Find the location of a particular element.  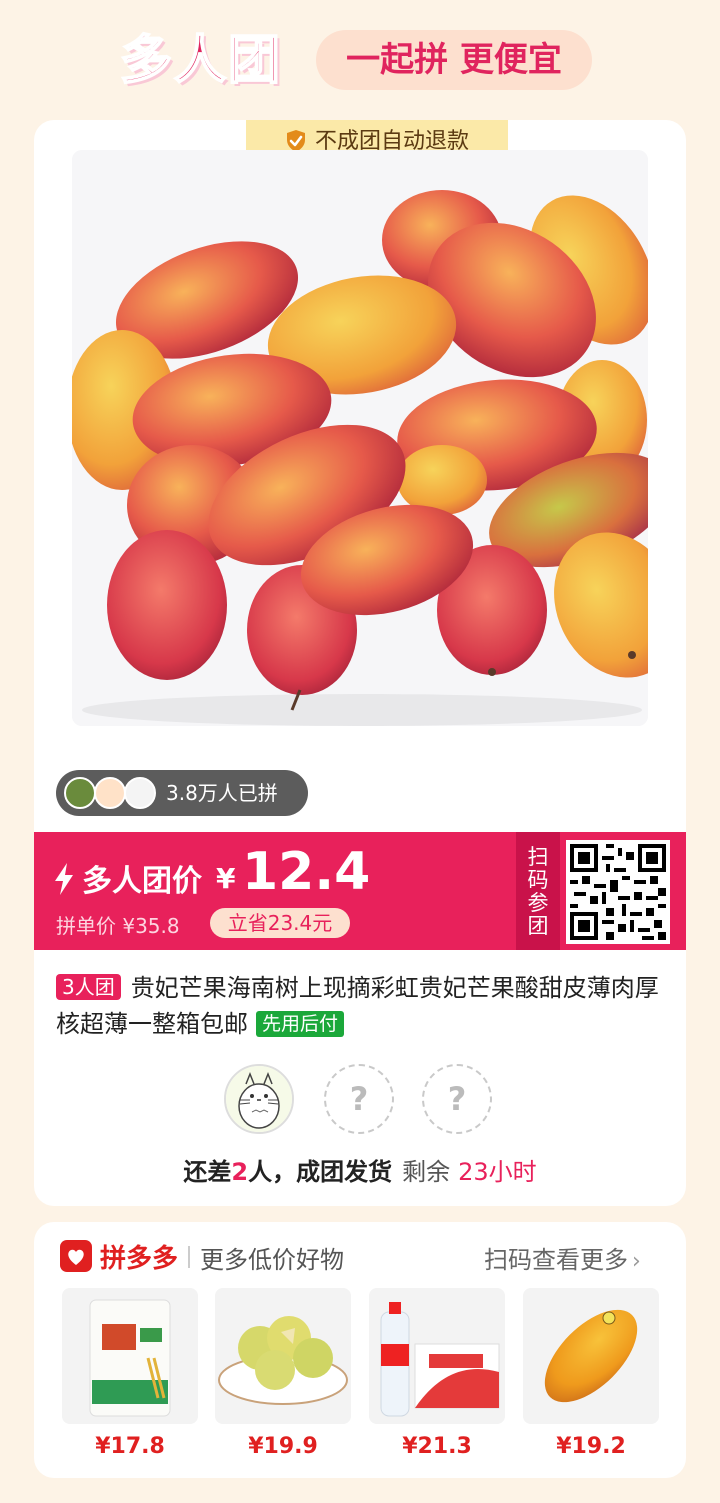

scan-more-link: 扫码查看更多 › is located at coordinates (562, 1257).